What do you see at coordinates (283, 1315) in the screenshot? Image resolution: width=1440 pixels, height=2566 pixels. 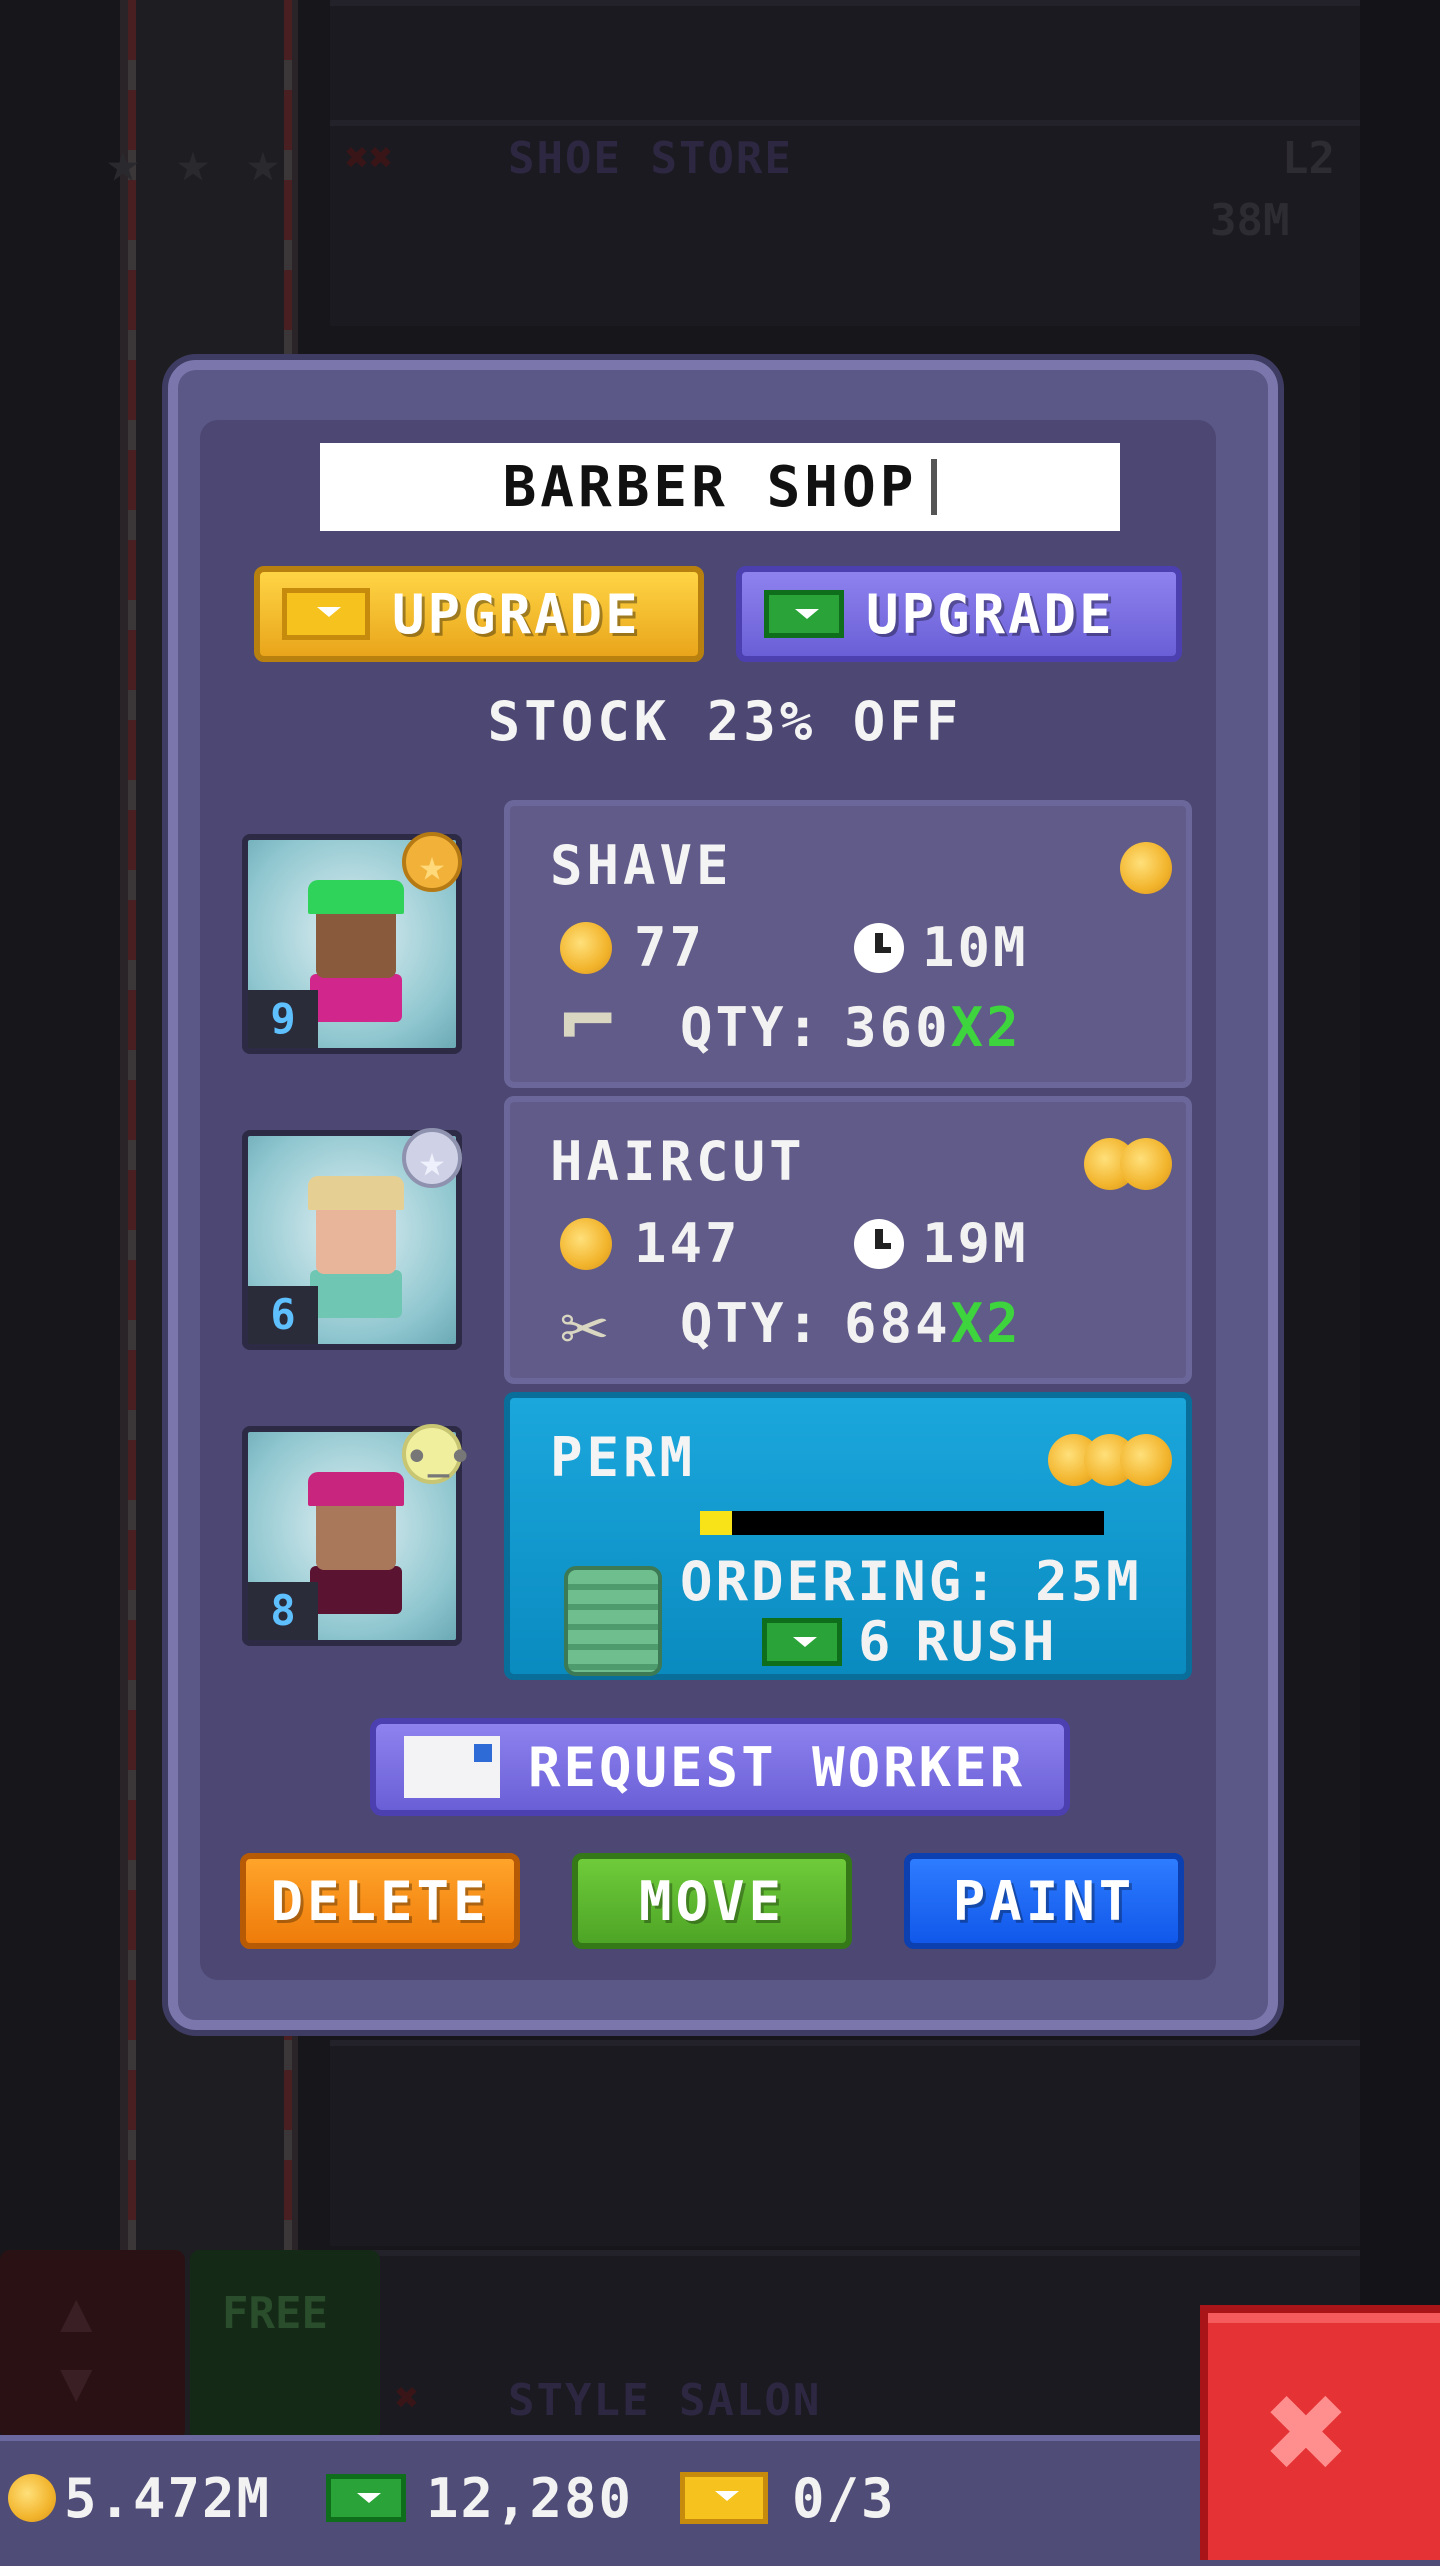 I see `worker-skill-level: 6` at bounding box center [283, 1315].